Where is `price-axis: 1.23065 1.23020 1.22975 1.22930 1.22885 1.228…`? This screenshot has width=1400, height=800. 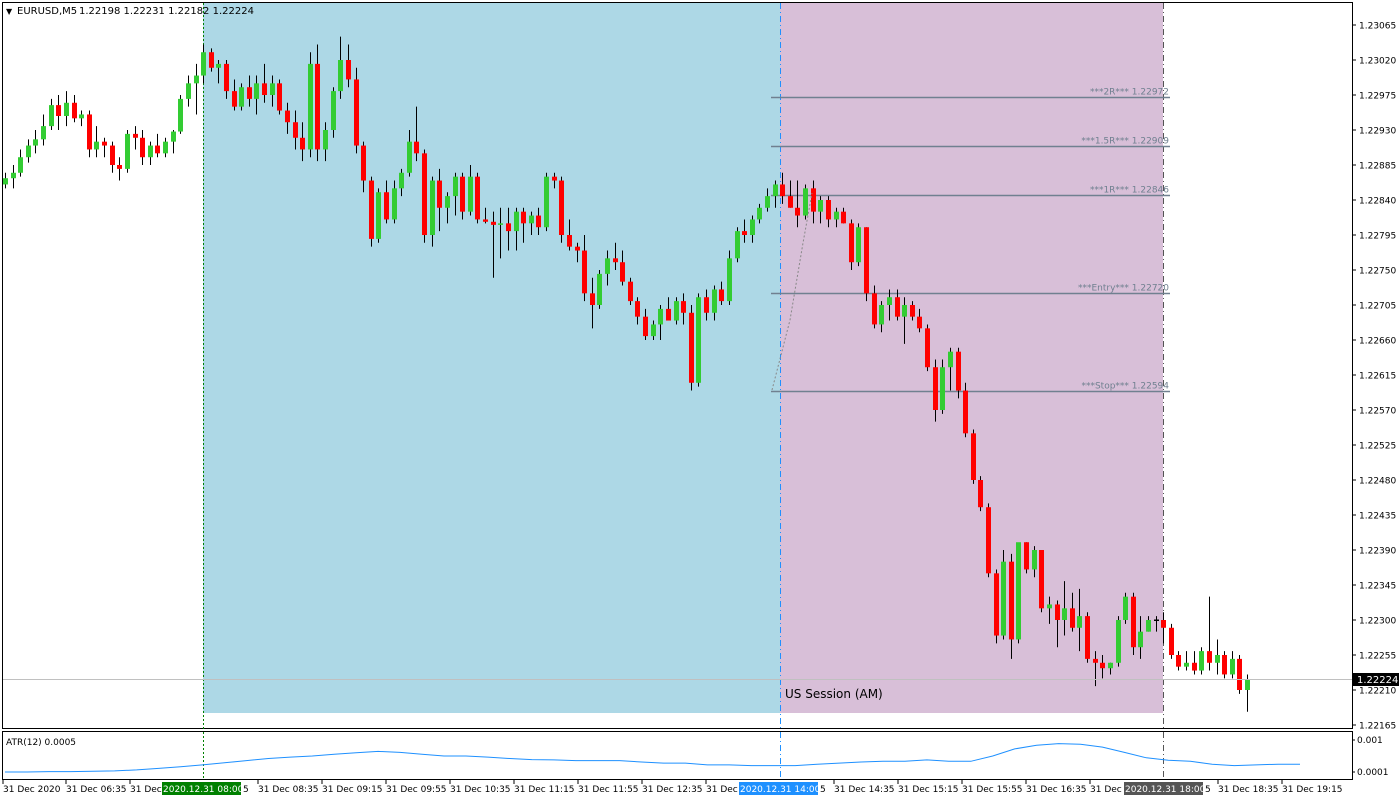
price-axis: 1.23065 1.23020 1.22975 1.22930 1.22885 1.228… is located at coordinates (1374, 377).